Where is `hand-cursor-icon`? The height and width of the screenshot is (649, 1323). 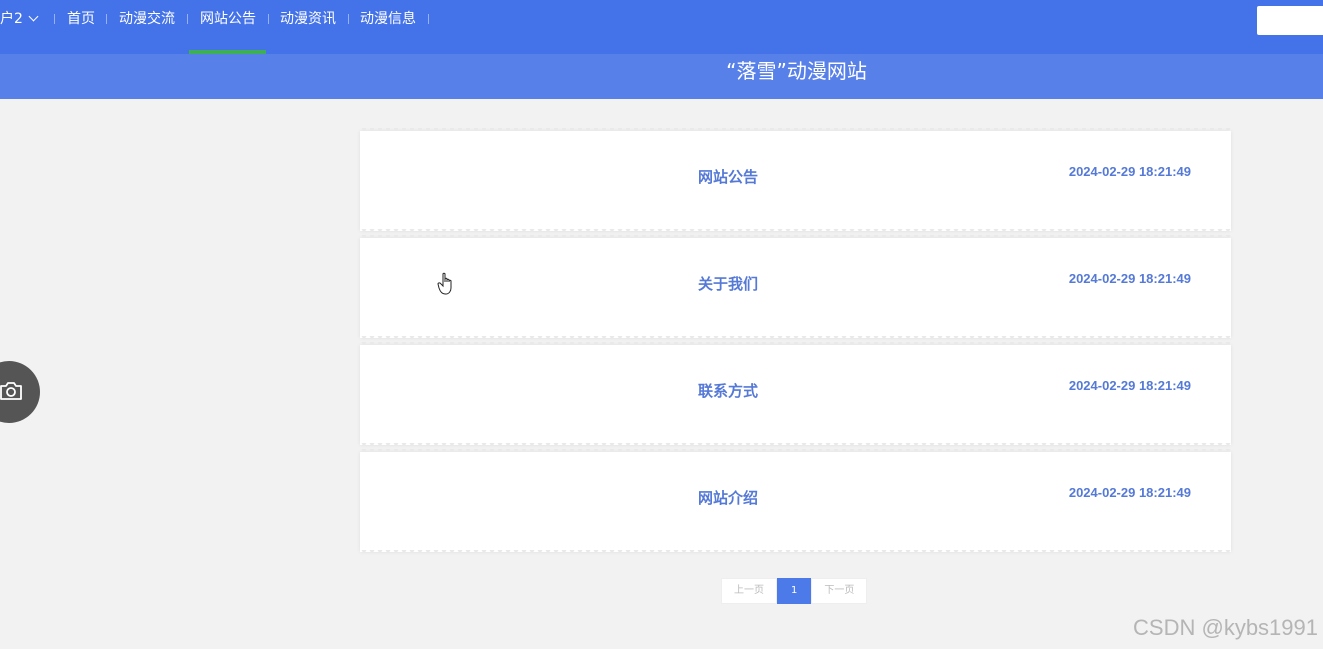 hand-cursor-icon is located at coordinates (444, 283).